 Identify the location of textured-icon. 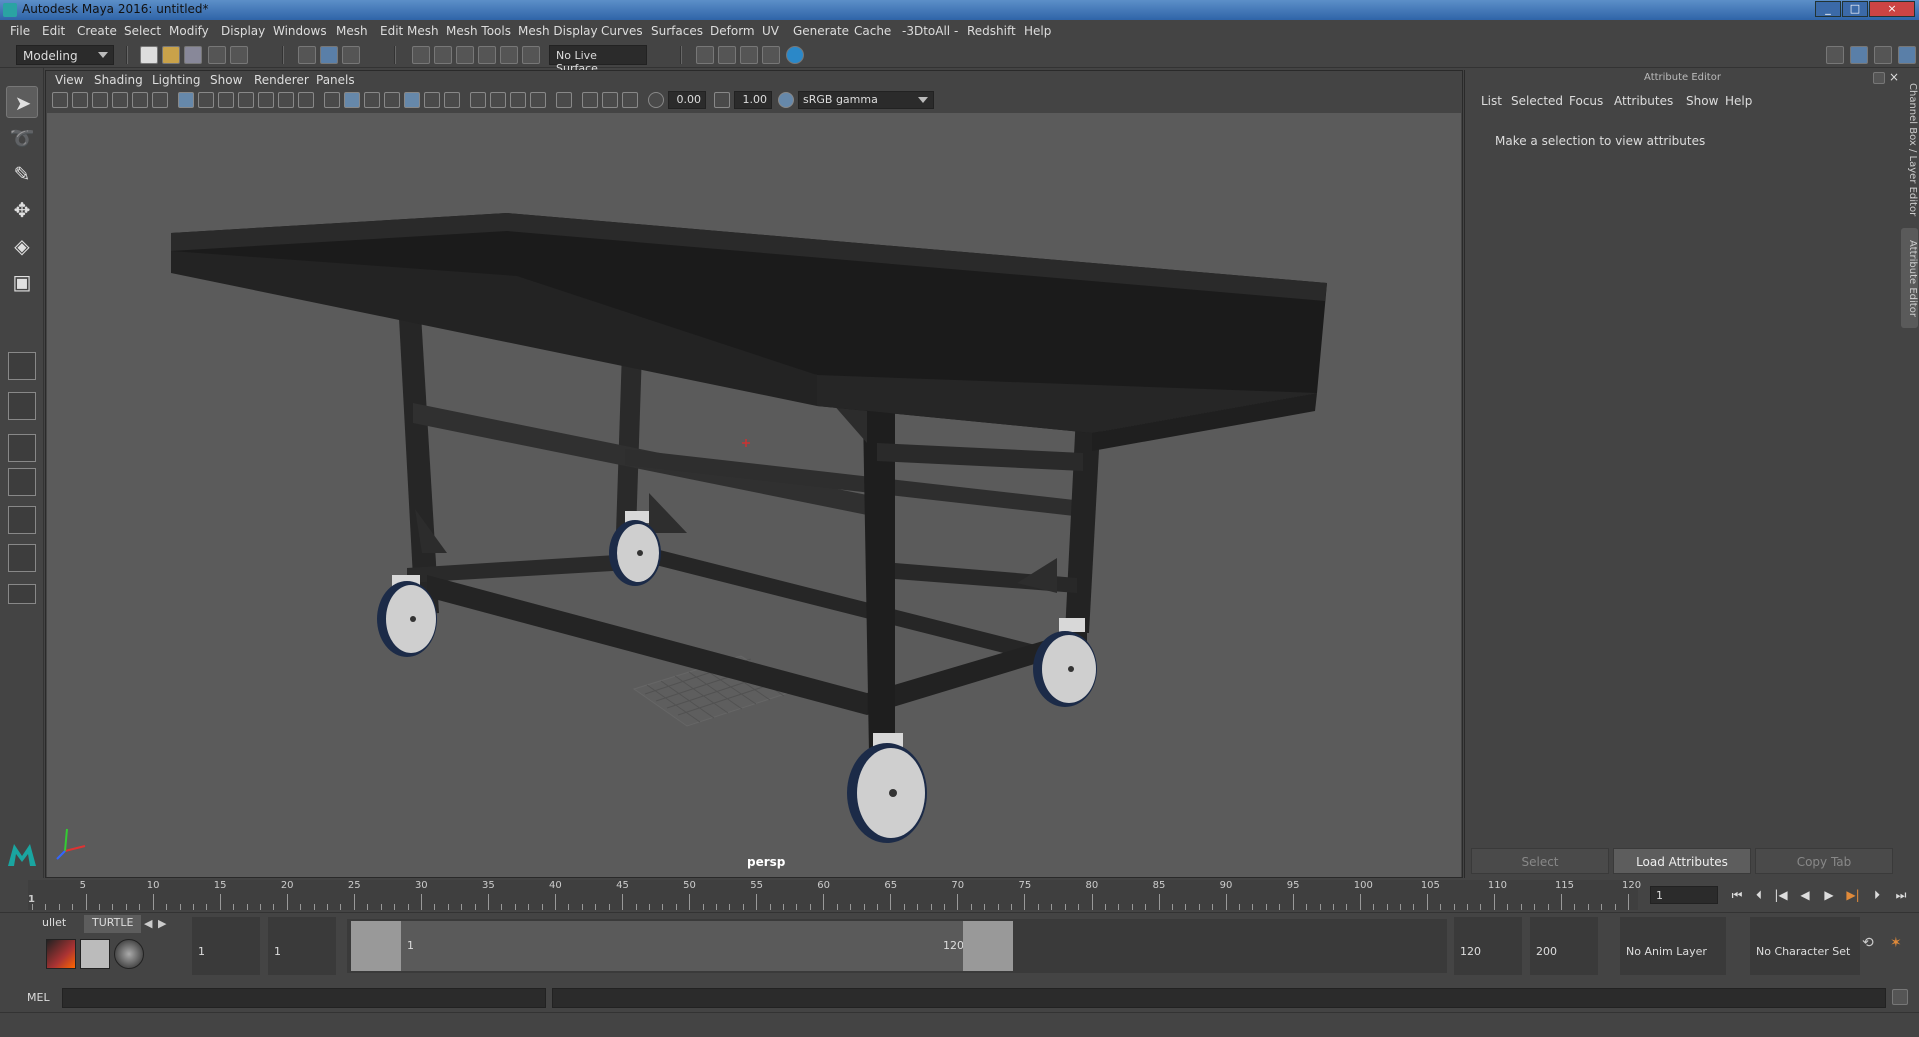
(412, 100).